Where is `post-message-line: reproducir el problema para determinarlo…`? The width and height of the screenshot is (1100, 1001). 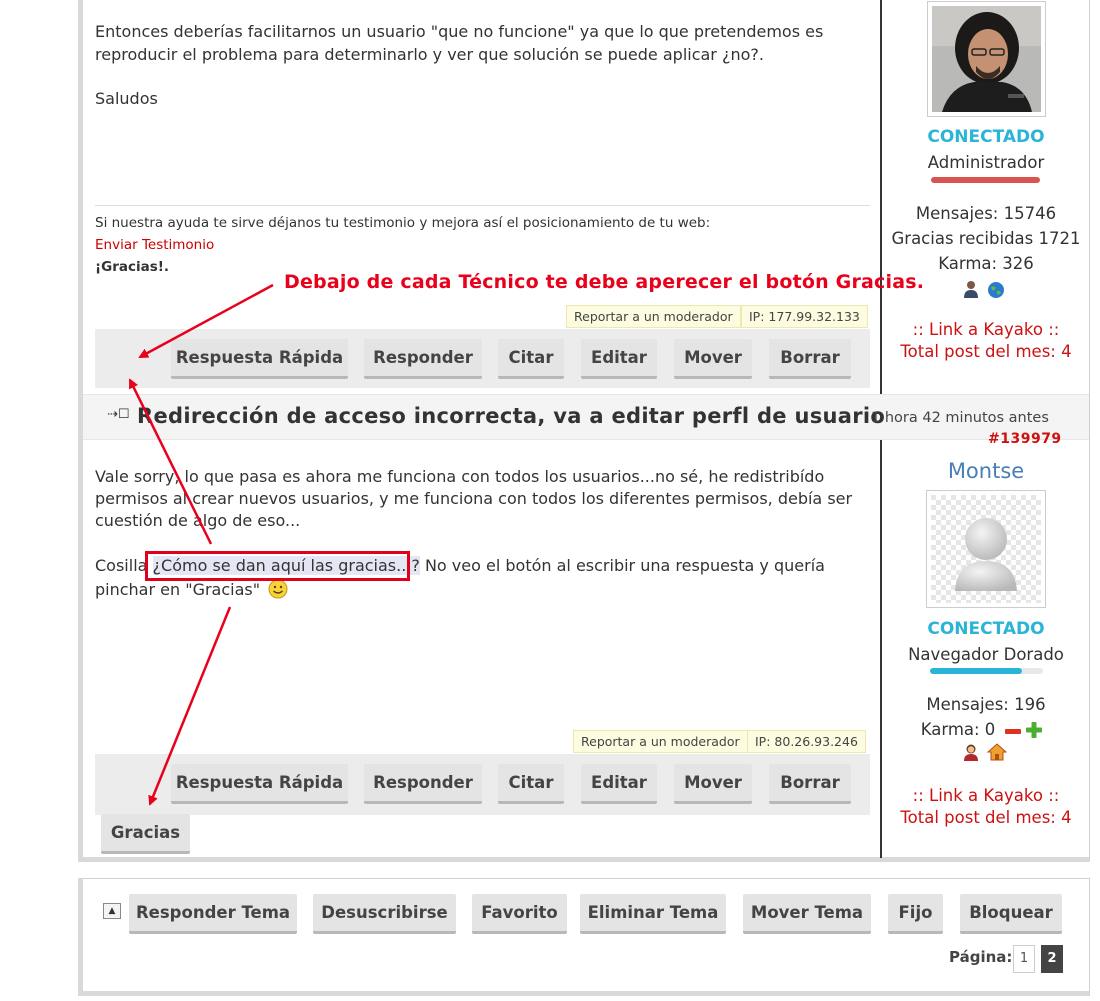 post-message-line: reproducir el problema para determinarlo… is located at coordinates (429, 54).